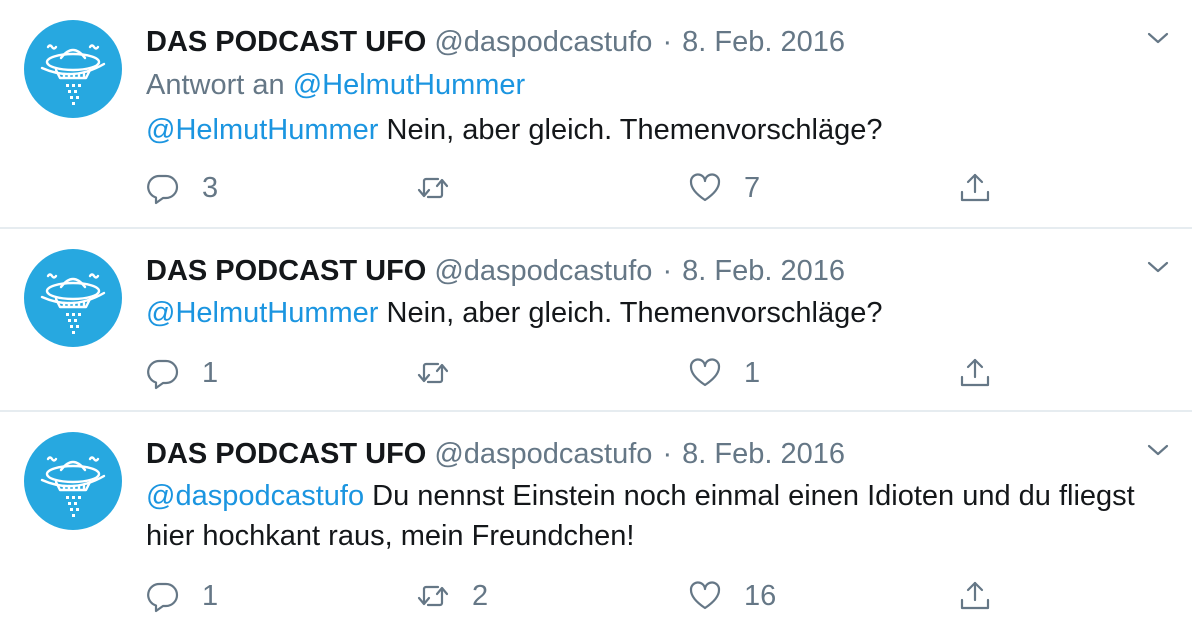  What do you see at coordinates (255, 496) in the screenshot?
I see `mention-link: @daspodcastufo` at bounding box center [255, 496].